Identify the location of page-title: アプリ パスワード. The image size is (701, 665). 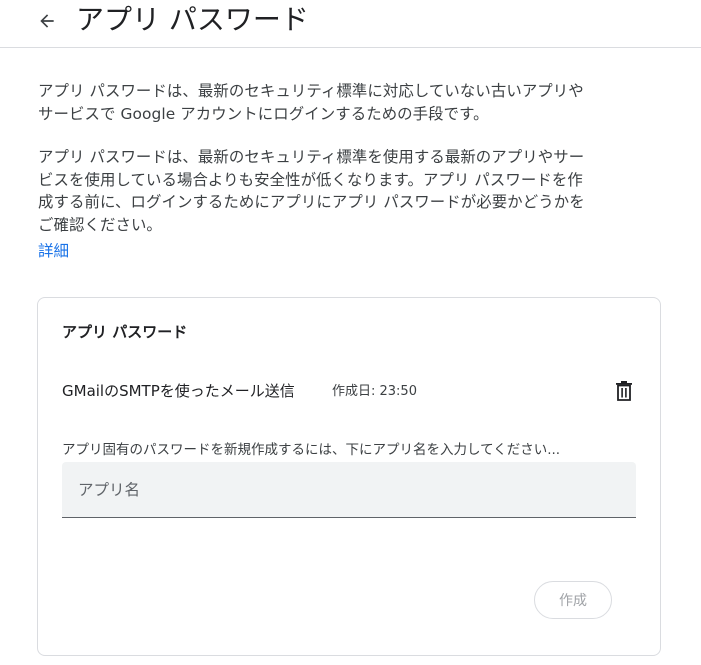
(192, 19).